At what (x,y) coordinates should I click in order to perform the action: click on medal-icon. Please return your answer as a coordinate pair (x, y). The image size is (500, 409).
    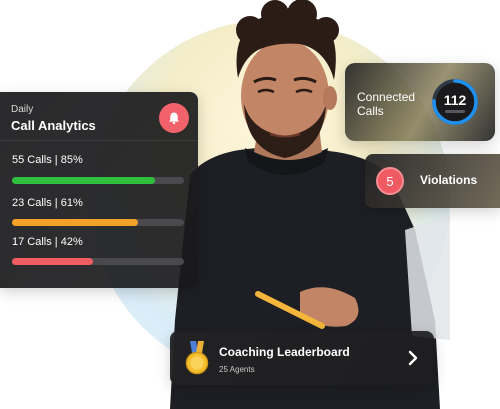
    Looking at the image, I should click on (197, 358).